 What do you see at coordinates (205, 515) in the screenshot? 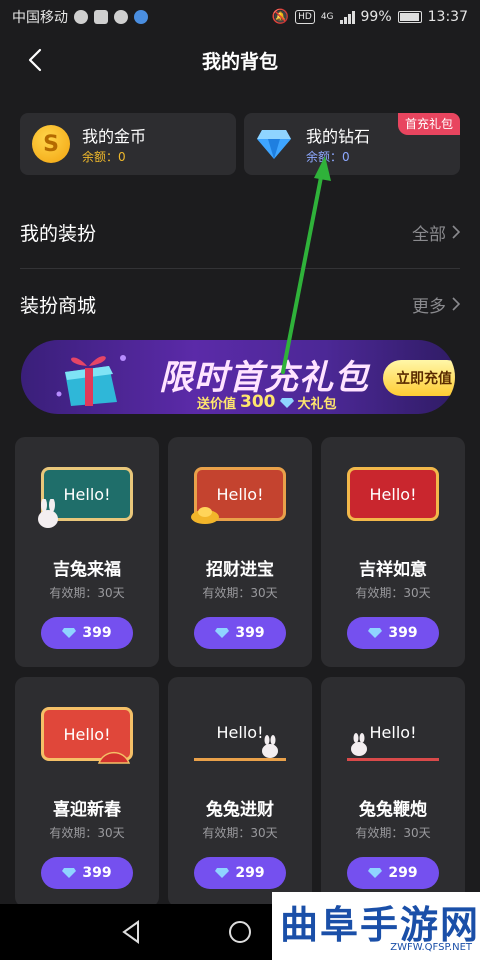
I see `gold-ingot-icon` at bounding box center [205, 515].